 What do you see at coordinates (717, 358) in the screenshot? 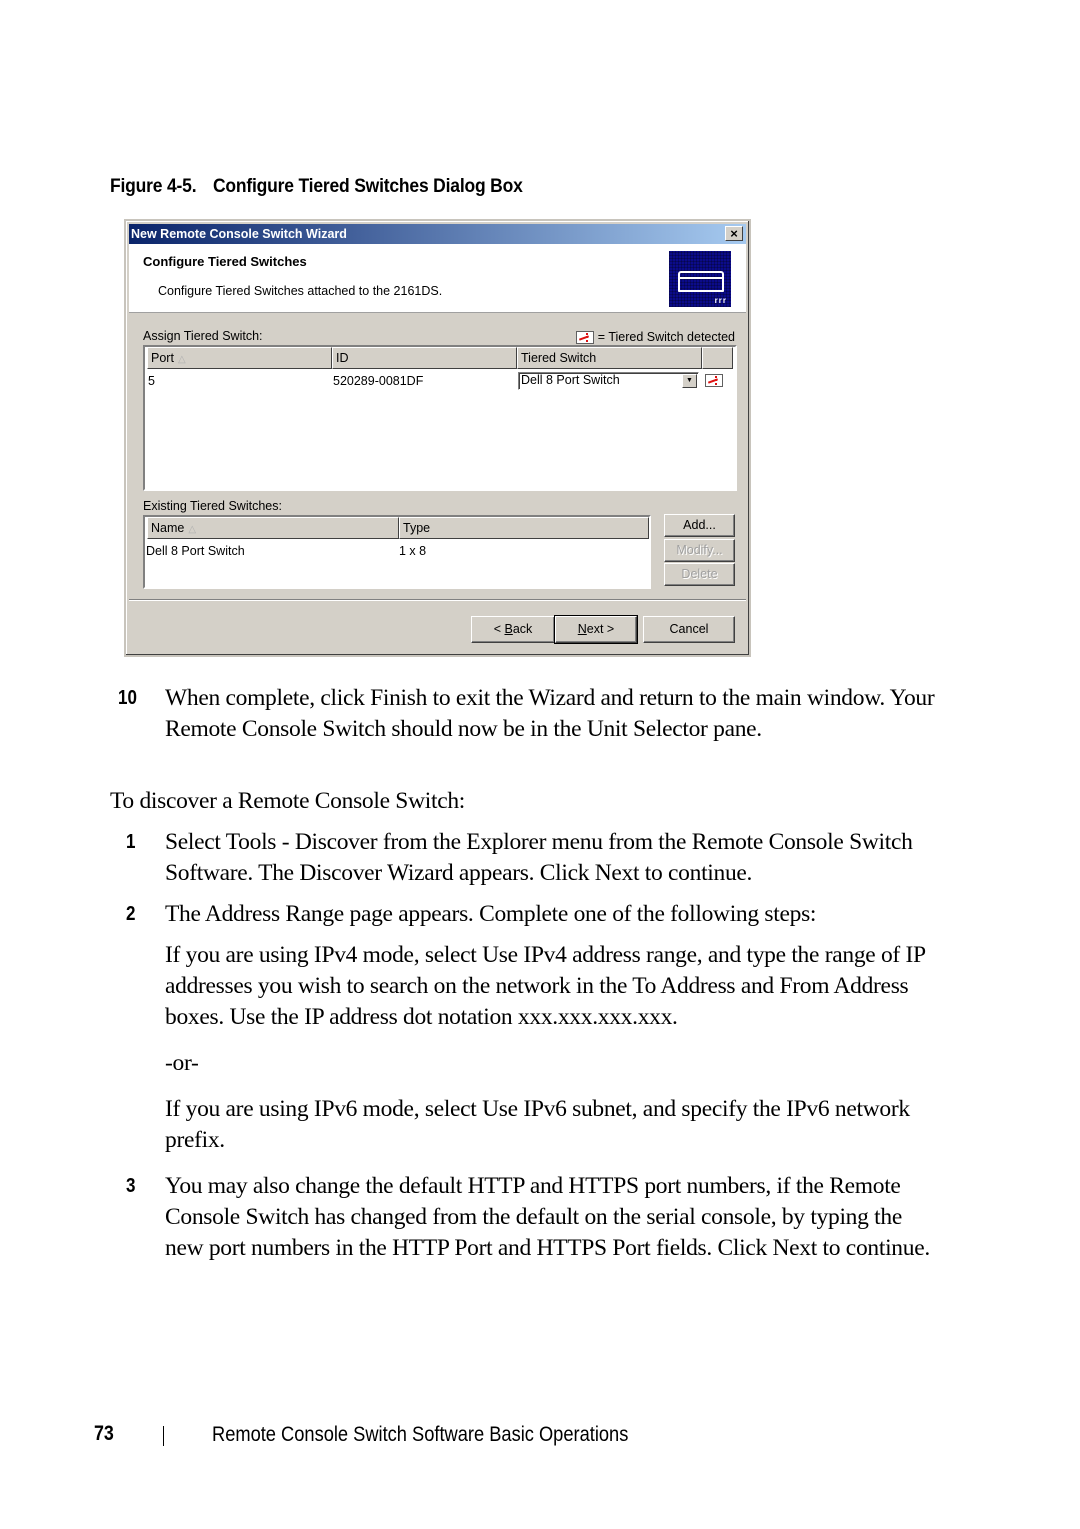
I see `column-header-status` at bounding box center [717, 358].